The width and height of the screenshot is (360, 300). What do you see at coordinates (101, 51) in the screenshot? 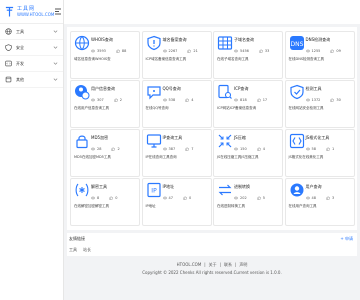
I see `views-count: 3593` at bounding box center [101, 51].